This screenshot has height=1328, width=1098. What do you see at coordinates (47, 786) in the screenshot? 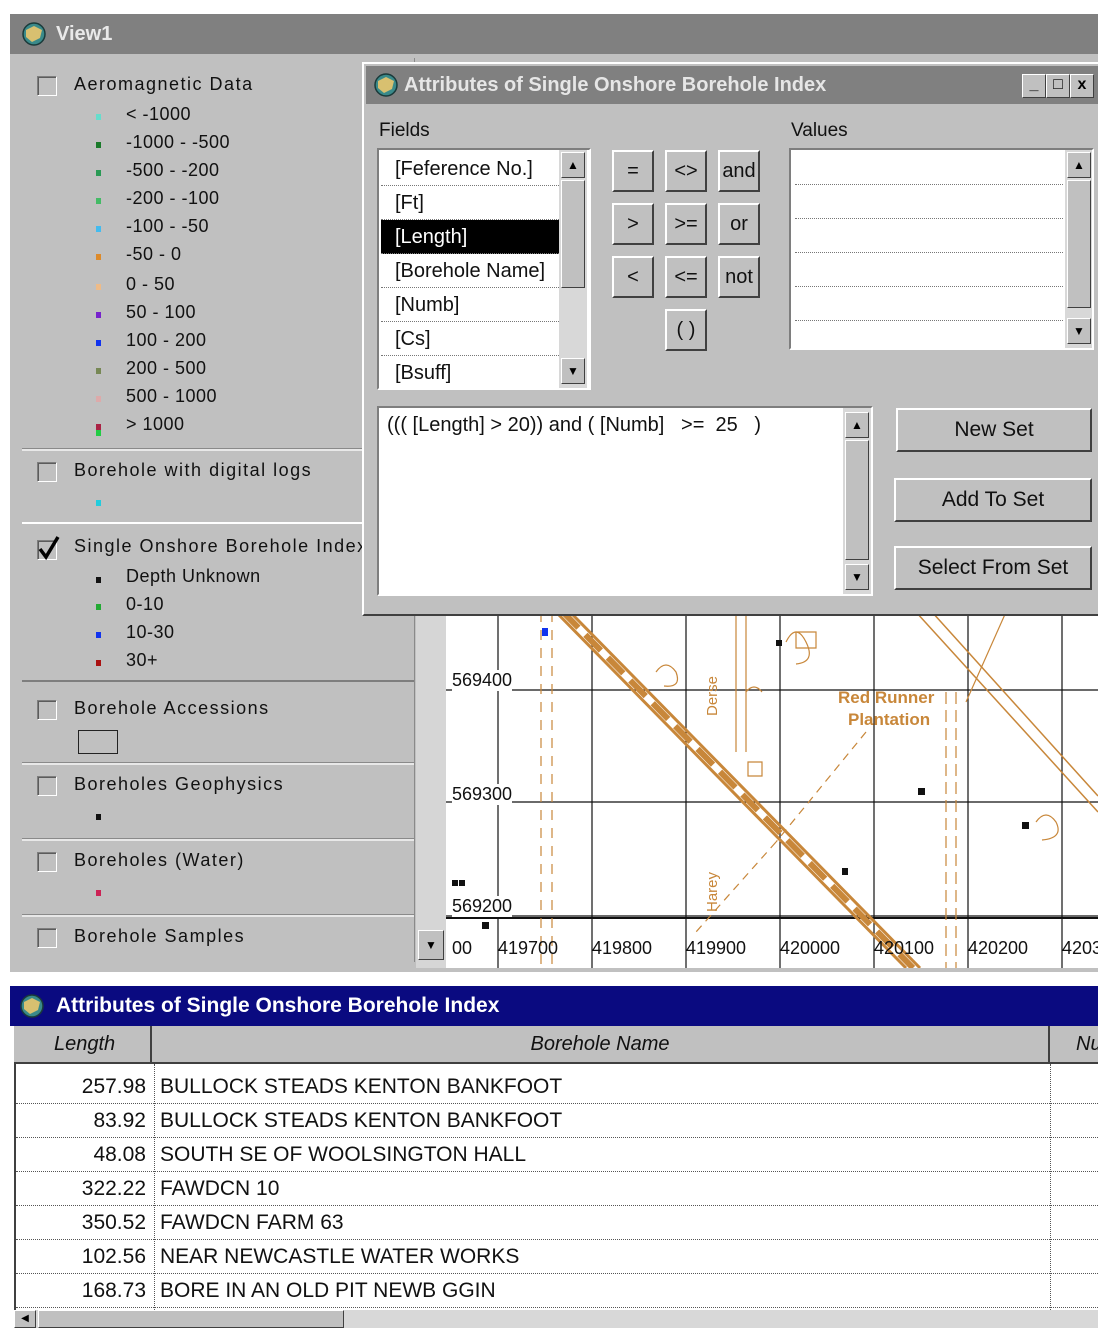
I see `theme-checkbox-geophysics` at bounding box center [47, 786].